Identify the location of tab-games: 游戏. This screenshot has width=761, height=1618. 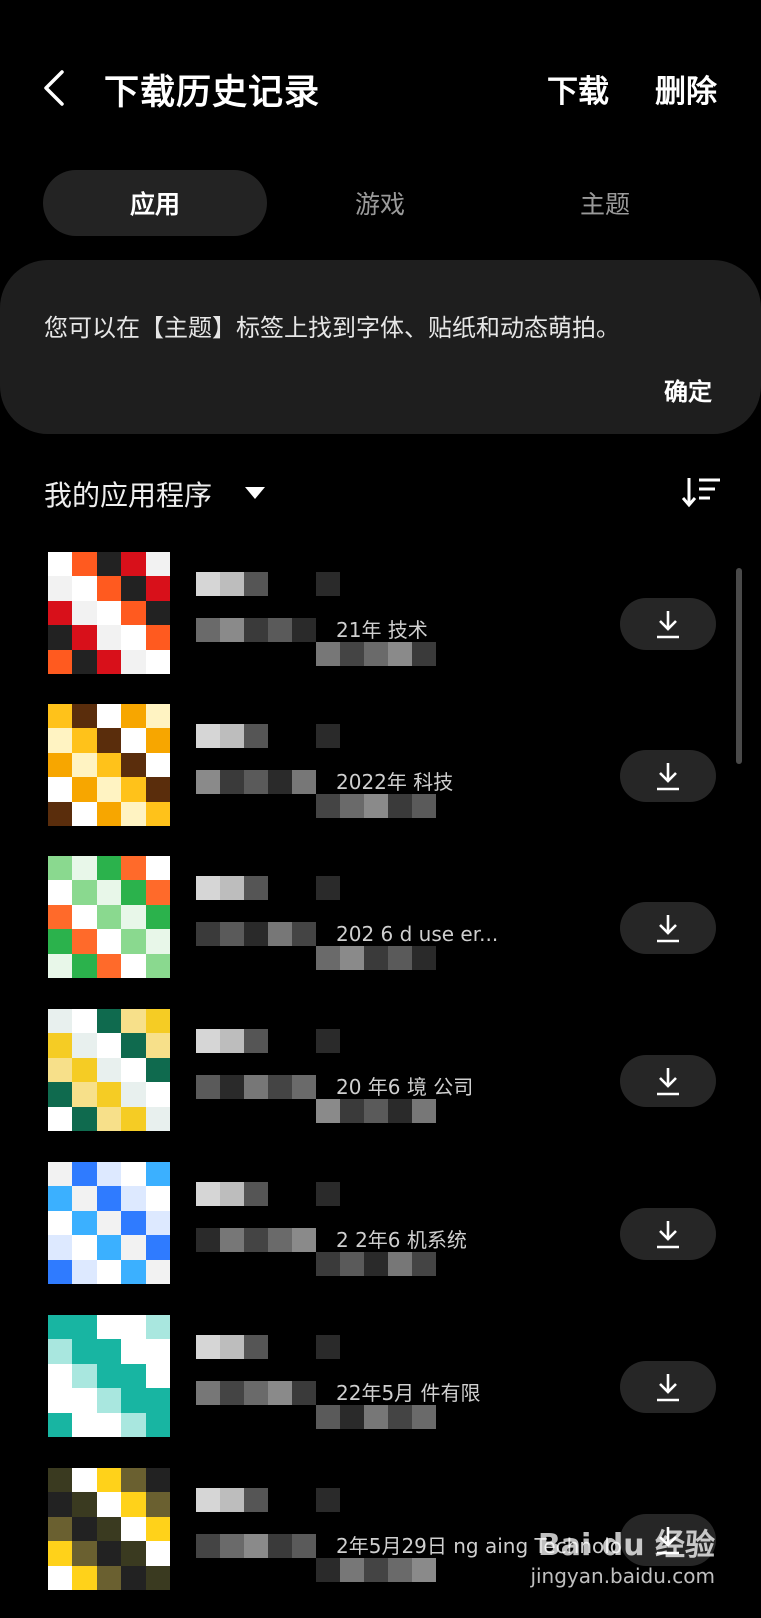
(380, 203).